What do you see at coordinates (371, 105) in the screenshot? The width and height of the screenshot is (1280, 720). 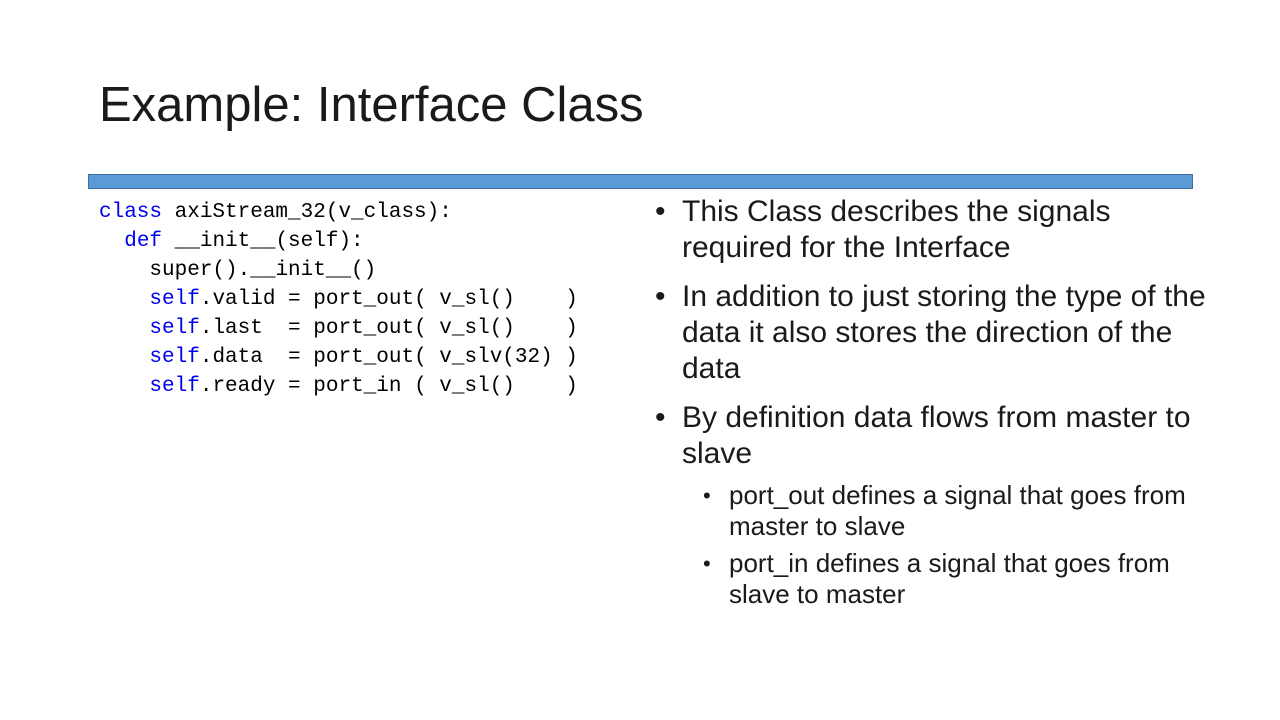 I see `slide-title: Example: Interface Class` at bounding box center [371, 105].